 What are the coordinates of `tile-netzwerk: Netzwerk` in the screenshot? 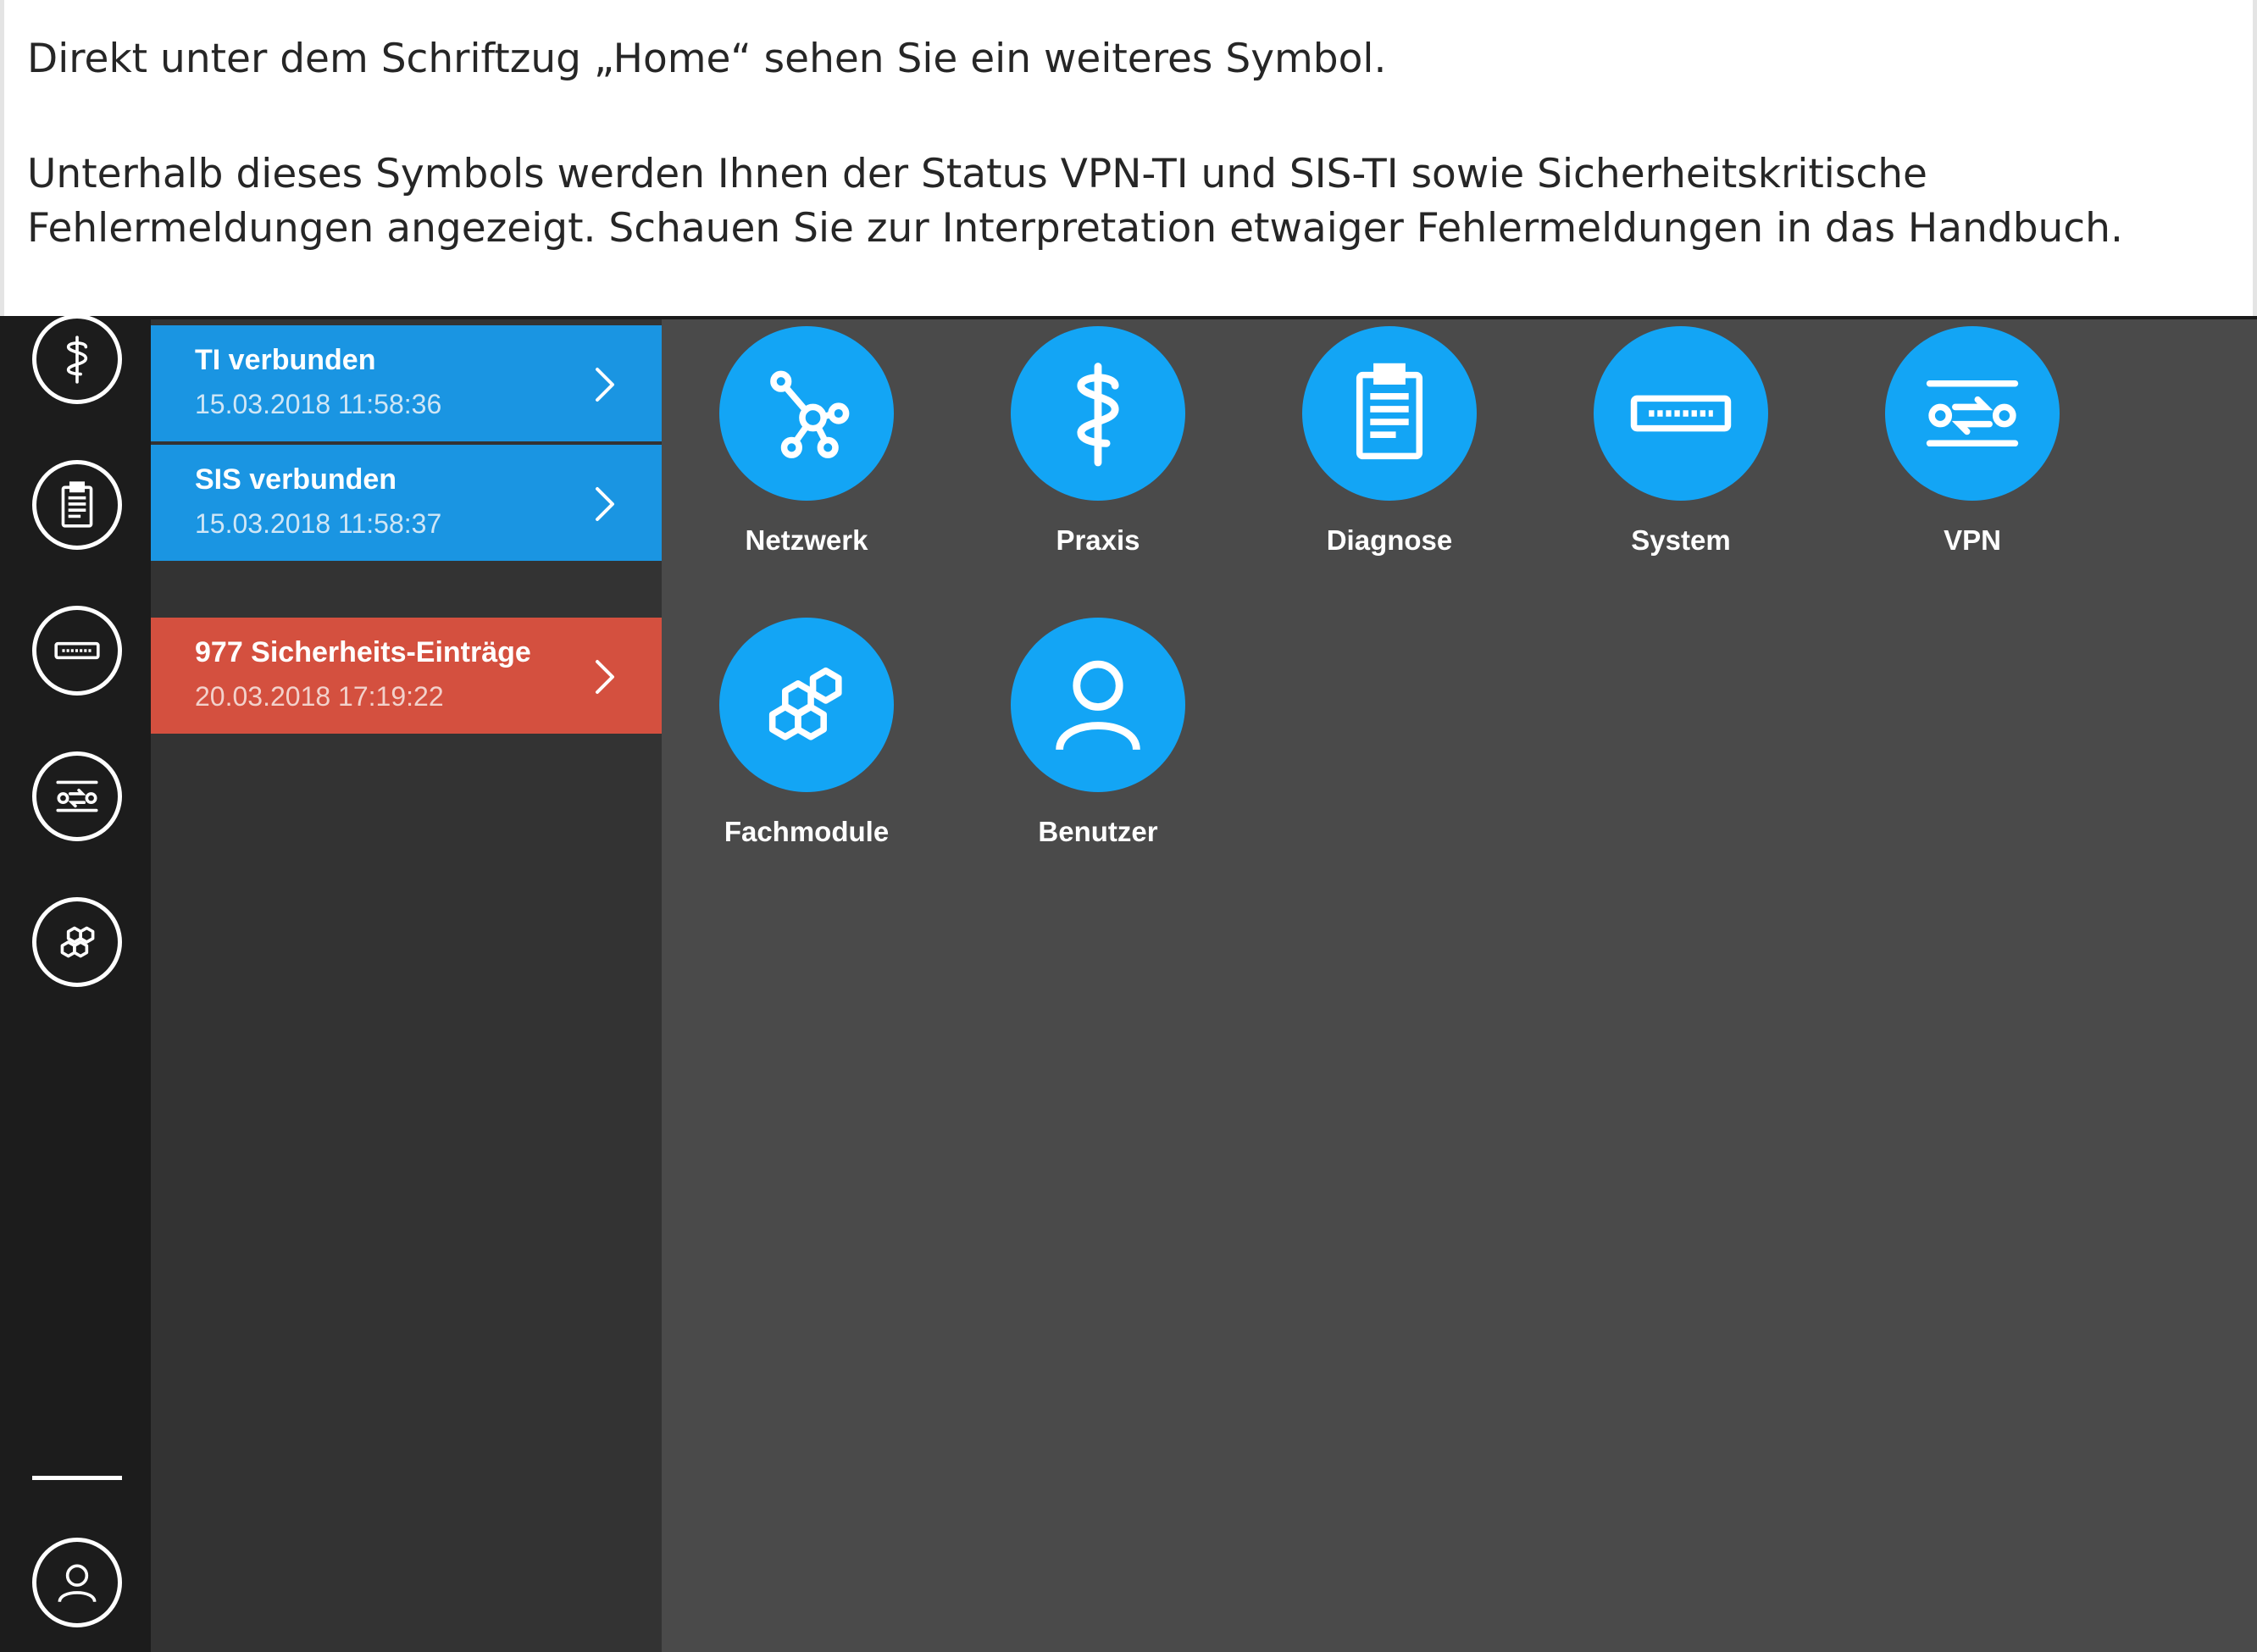 It's located at (806, 441).